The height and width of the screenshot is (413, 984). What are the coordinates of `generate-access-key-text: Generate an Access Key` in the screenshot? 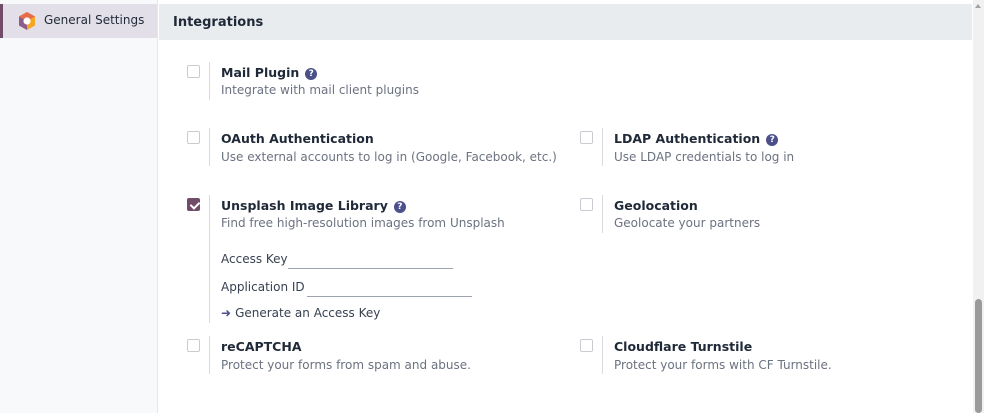 It's located at (308, 313).